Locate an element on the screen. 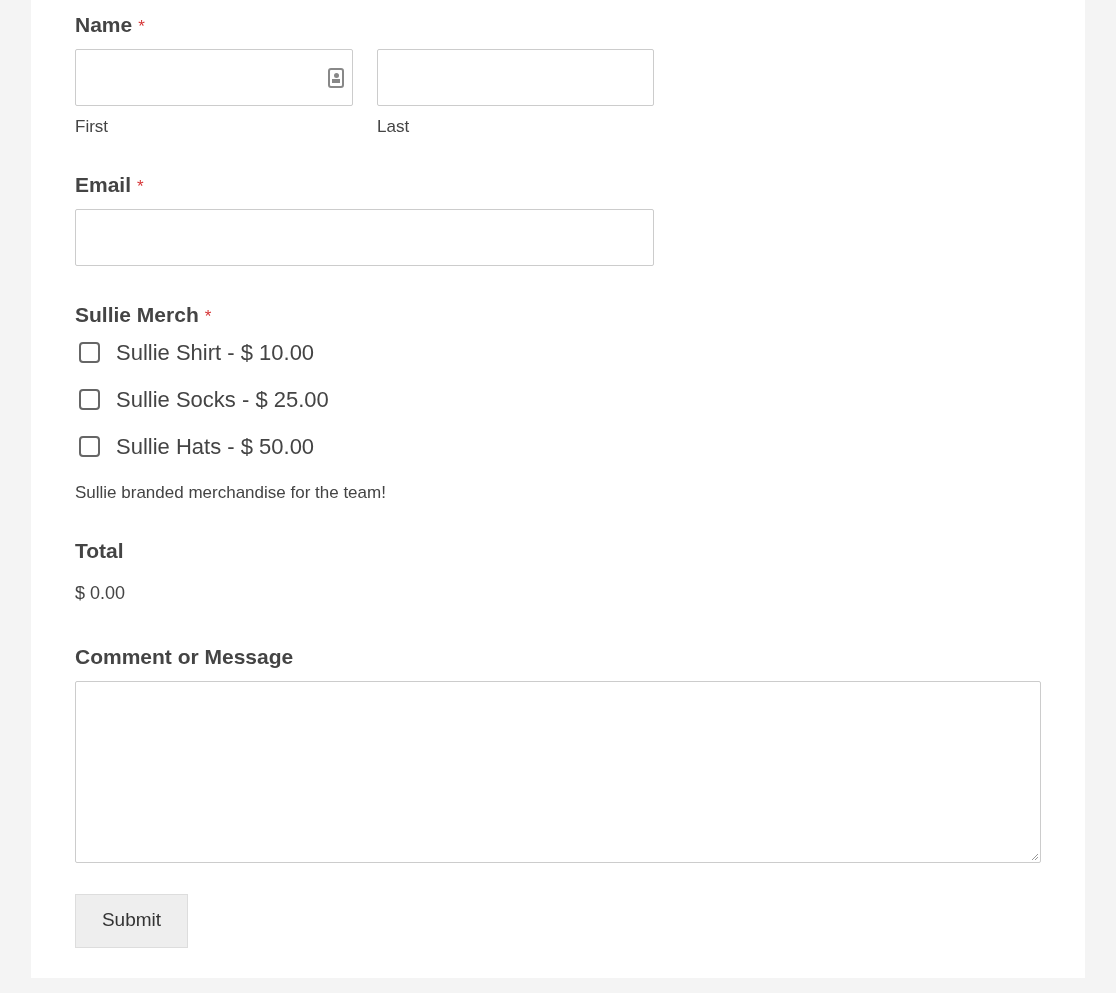 This screenshot has width=1116, height=993. resize-handle-icon is located at coordinates (1034, 856).